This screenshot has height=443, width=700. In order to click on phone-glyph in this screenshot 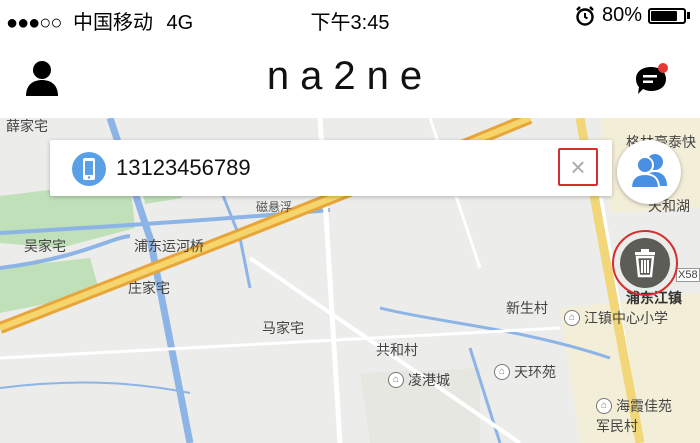, I will do `click(89, 169)`.